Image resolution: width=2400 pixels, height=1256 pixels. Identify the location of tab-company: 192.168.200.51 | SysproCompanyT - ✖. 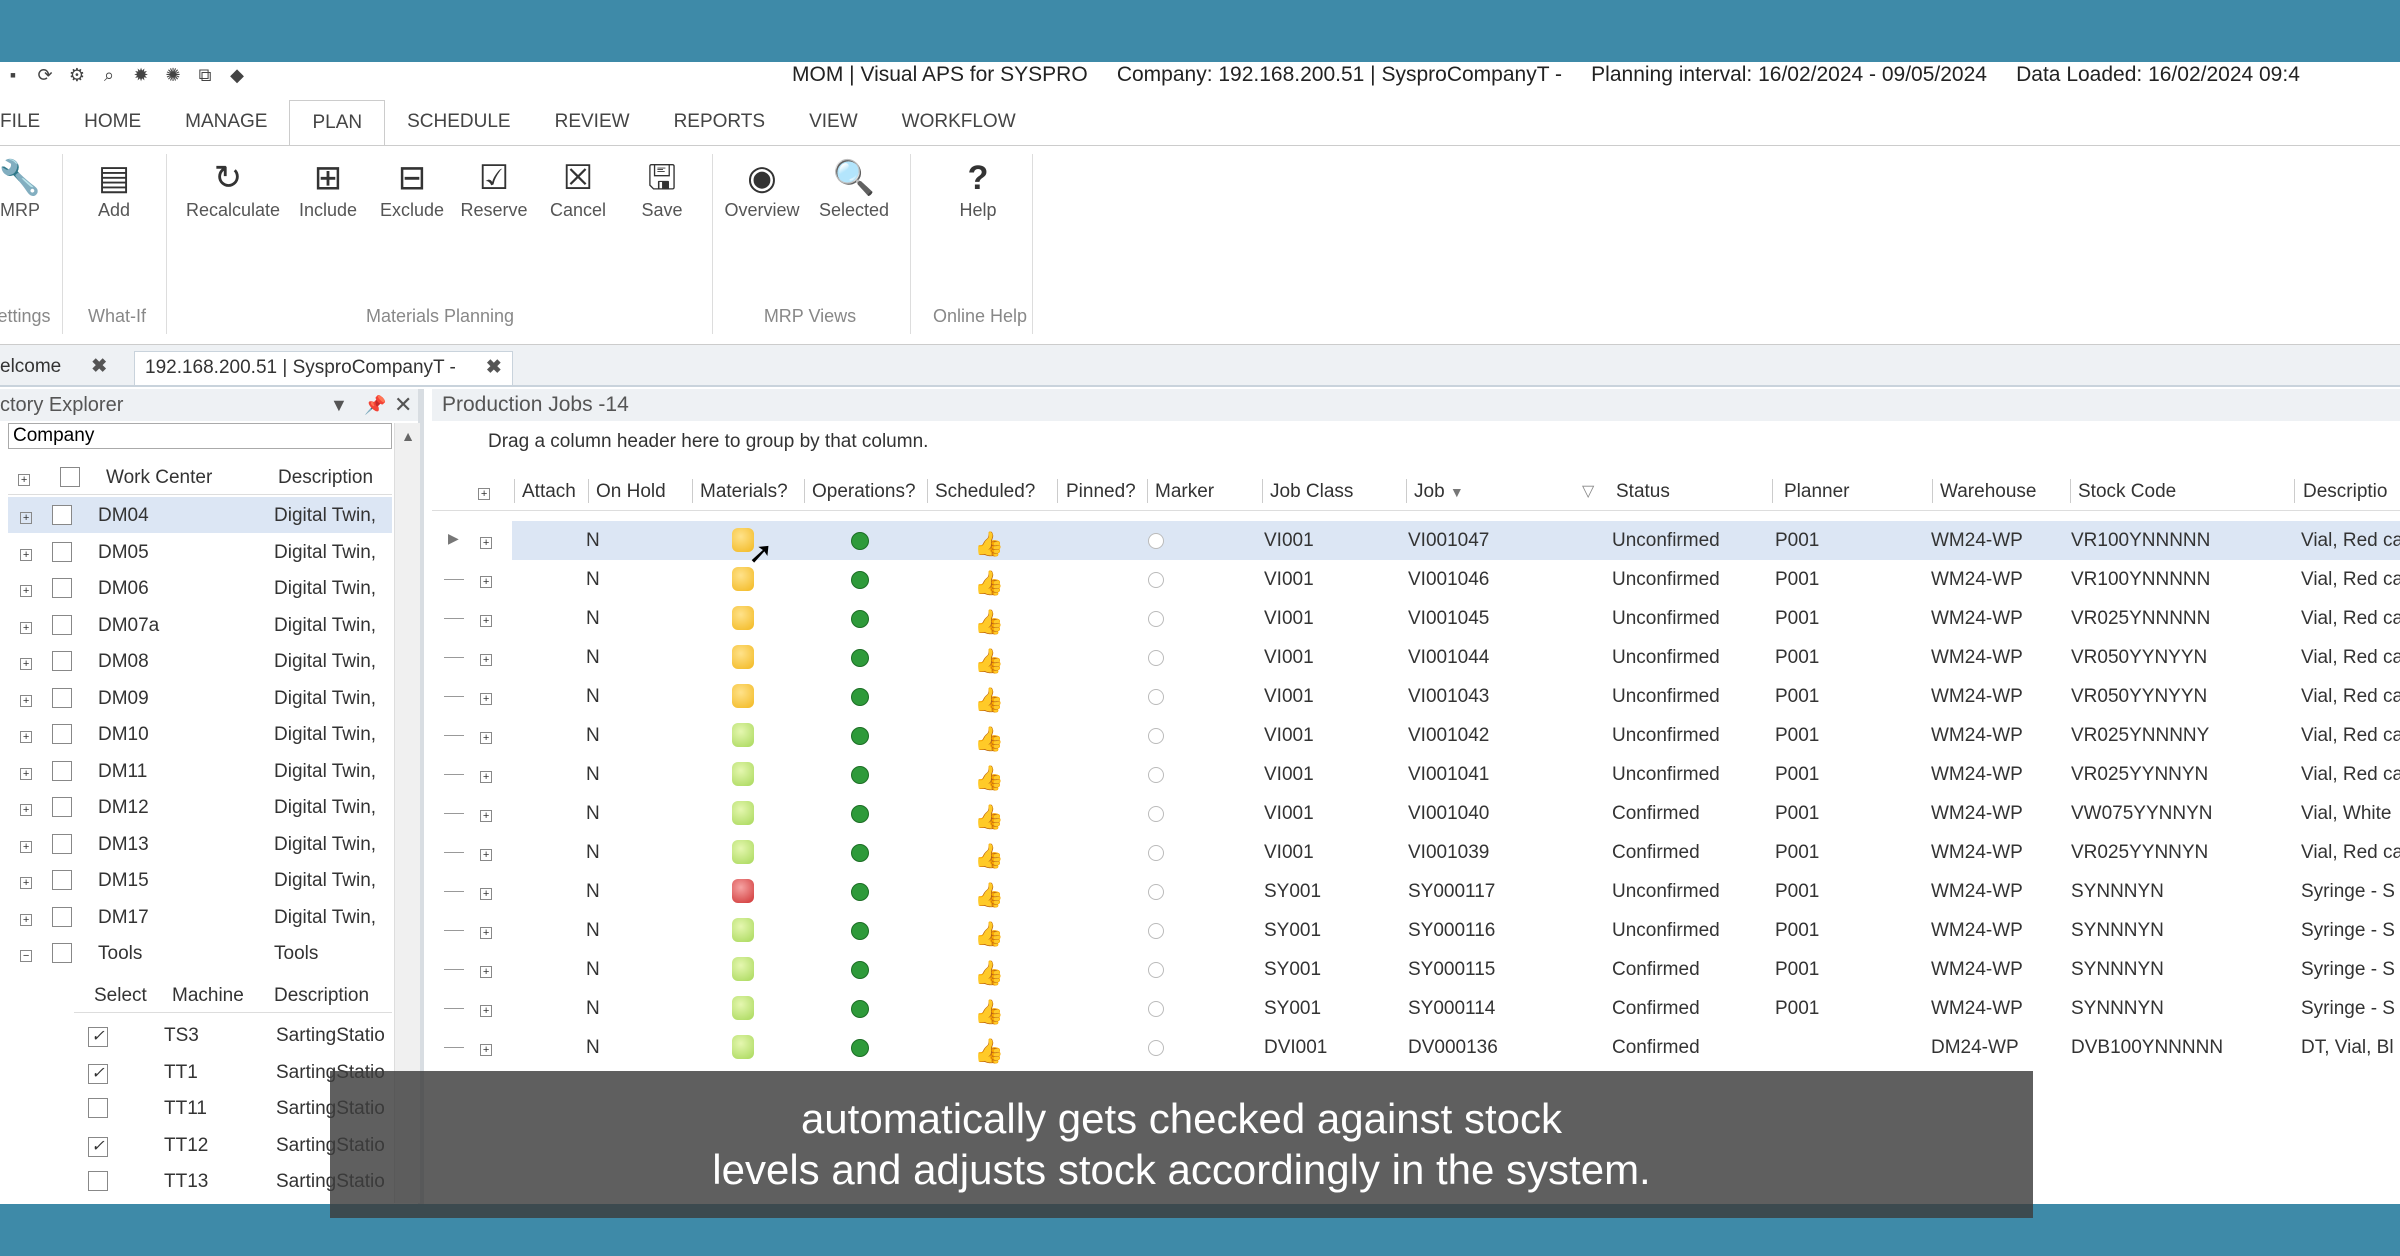
(323, 368).